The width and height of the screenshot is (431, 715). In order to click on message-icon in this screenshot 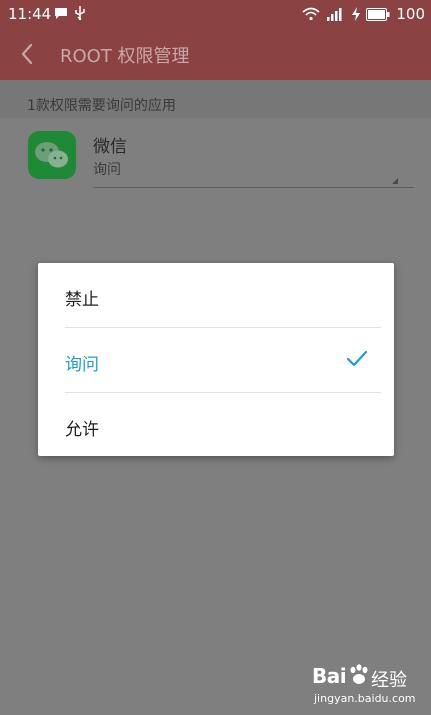, I will do `click(61, 13)`.